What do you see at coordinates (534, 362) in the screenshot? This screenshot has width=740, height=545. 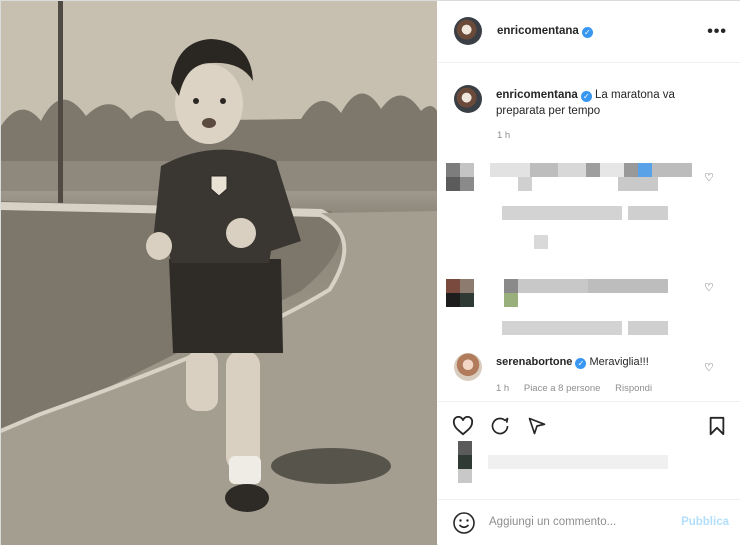 I see `commenter-username: serenabortone` at bounding box center [534, 362].